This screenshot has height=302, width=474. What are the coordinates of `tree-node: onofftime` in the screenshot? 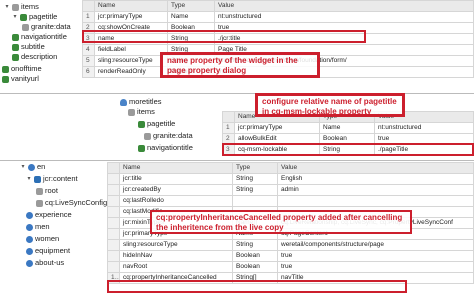 It's located at (22, 69).